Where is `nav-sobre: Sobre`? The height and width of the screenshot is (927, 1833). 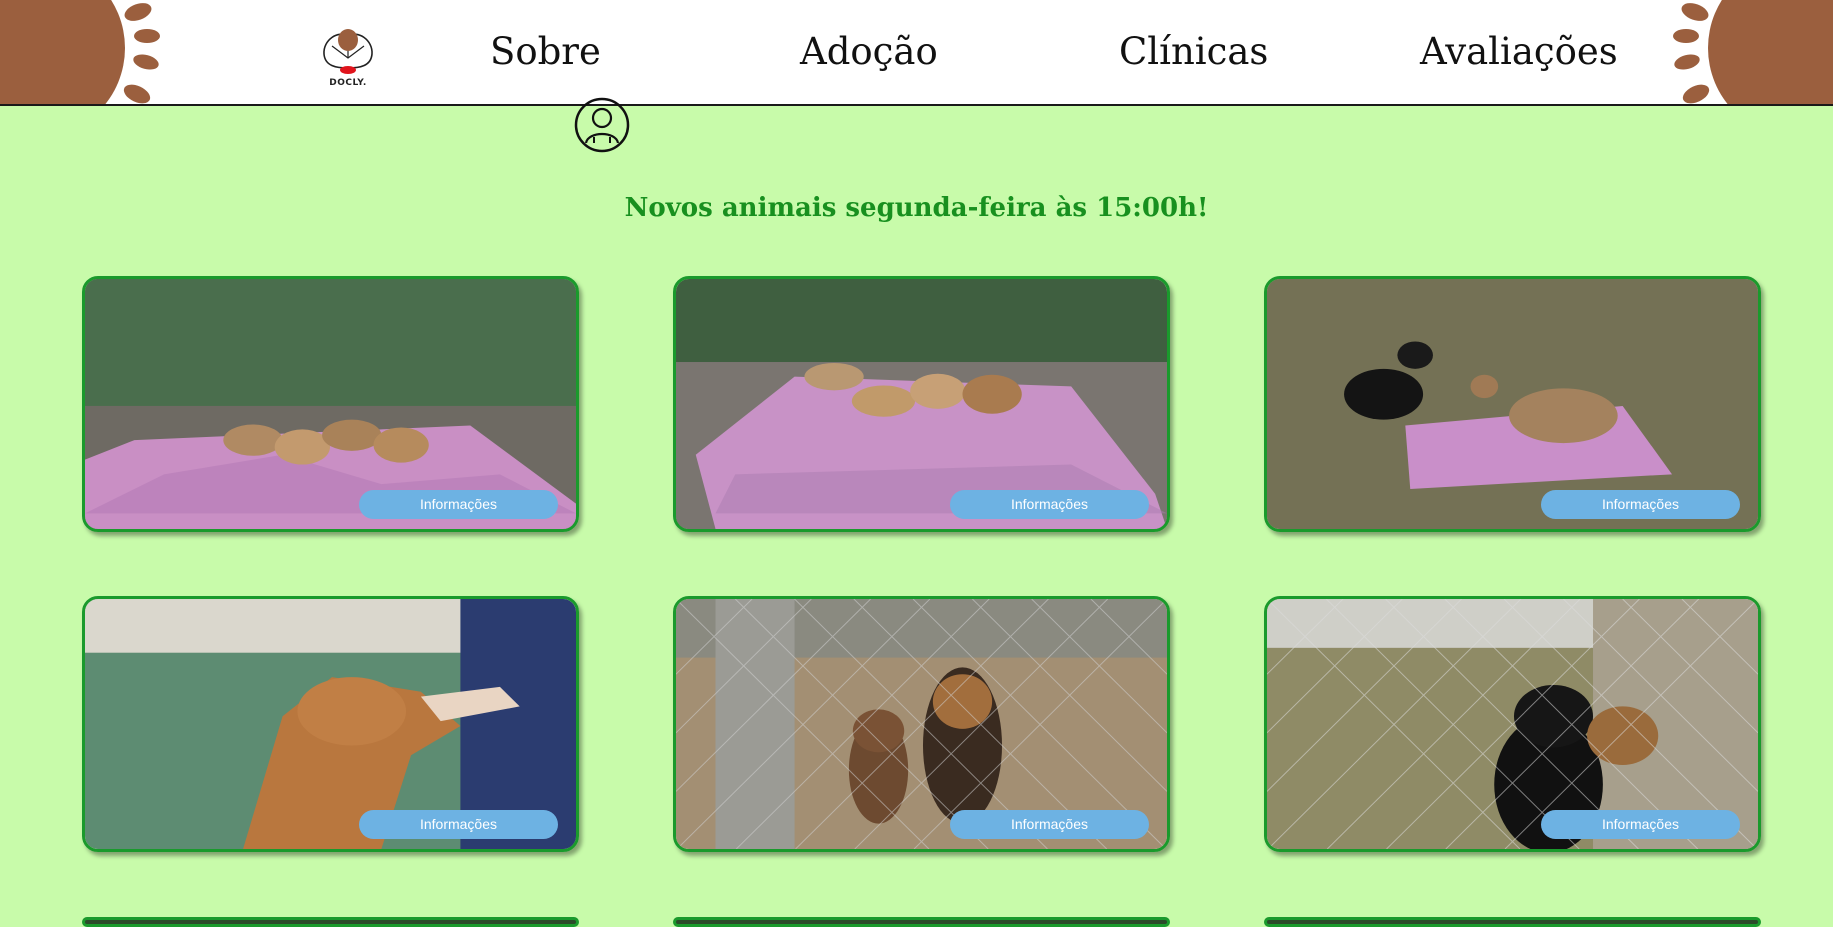
nav-sobre: Sobre is located at coordinates (545, 51).